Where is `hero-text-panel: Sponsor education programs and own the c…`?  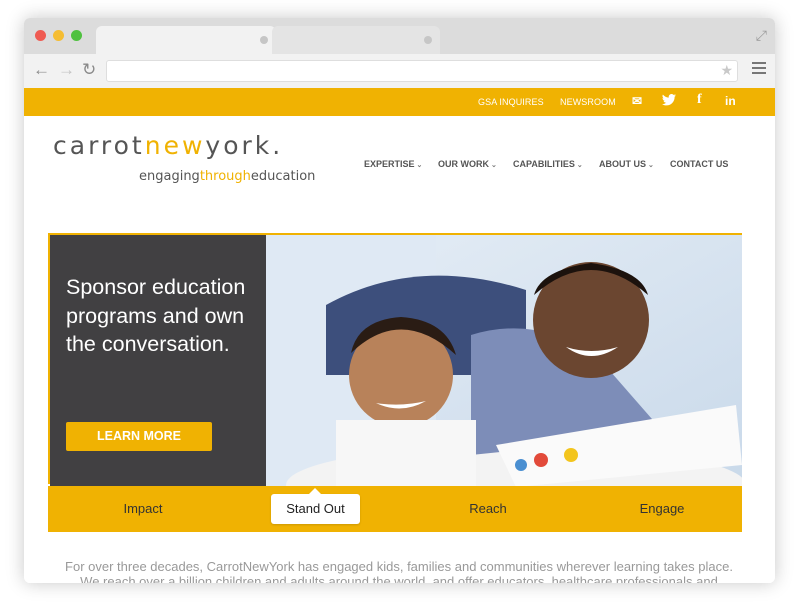
hero-text-panel: Sponsor education programs and own the c… is located at coordinates (158, 361).